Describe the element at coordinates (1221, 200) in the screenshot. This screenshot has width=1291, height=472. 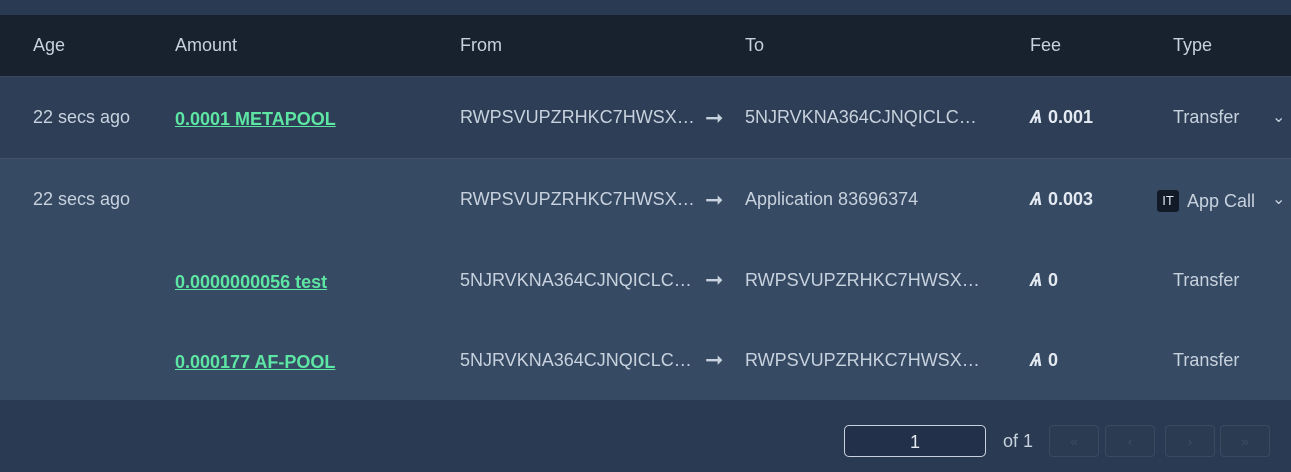
I see `type-label: App Call` at that location.